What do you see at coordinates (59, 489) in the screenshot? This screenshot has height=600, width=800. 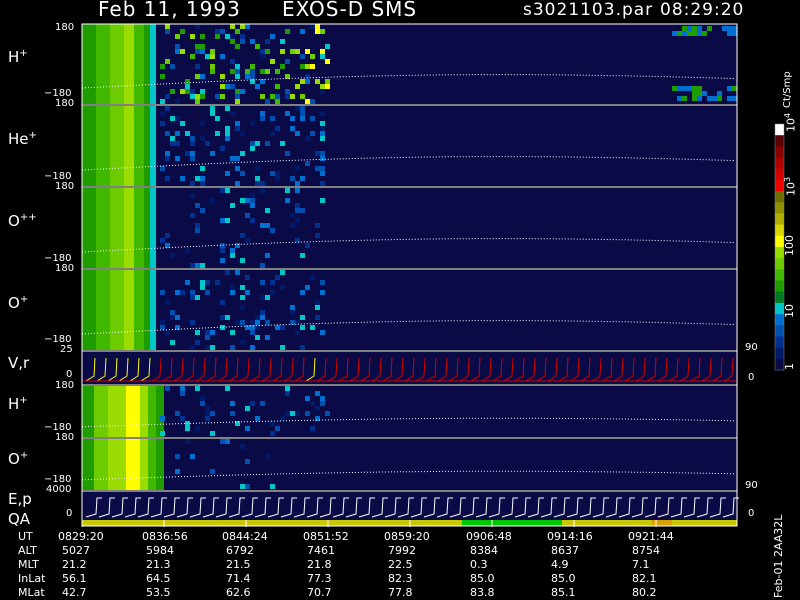 I see `ytick-top: 4000` at bounding box center [59, 489].